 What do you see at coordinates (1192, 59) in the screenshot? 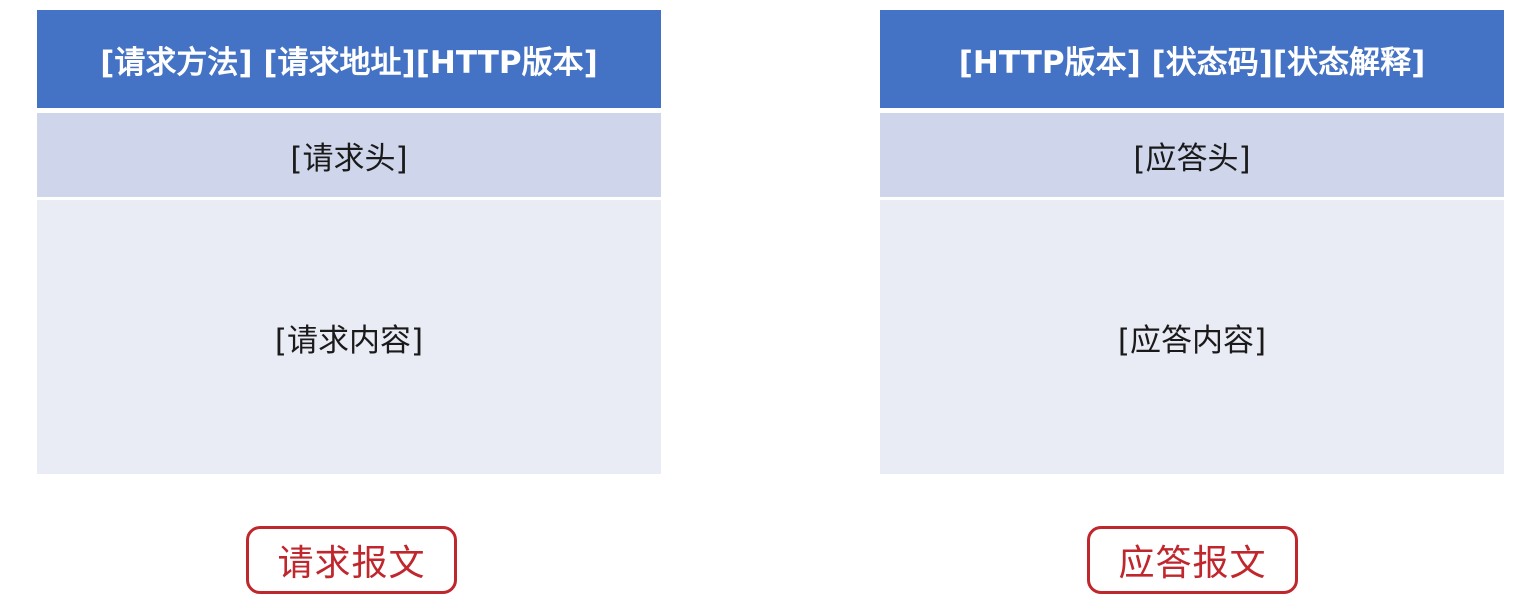
I see `status-line: [HTTP版本] [状态码][状态解释]` at bounding box center [1192, 59].